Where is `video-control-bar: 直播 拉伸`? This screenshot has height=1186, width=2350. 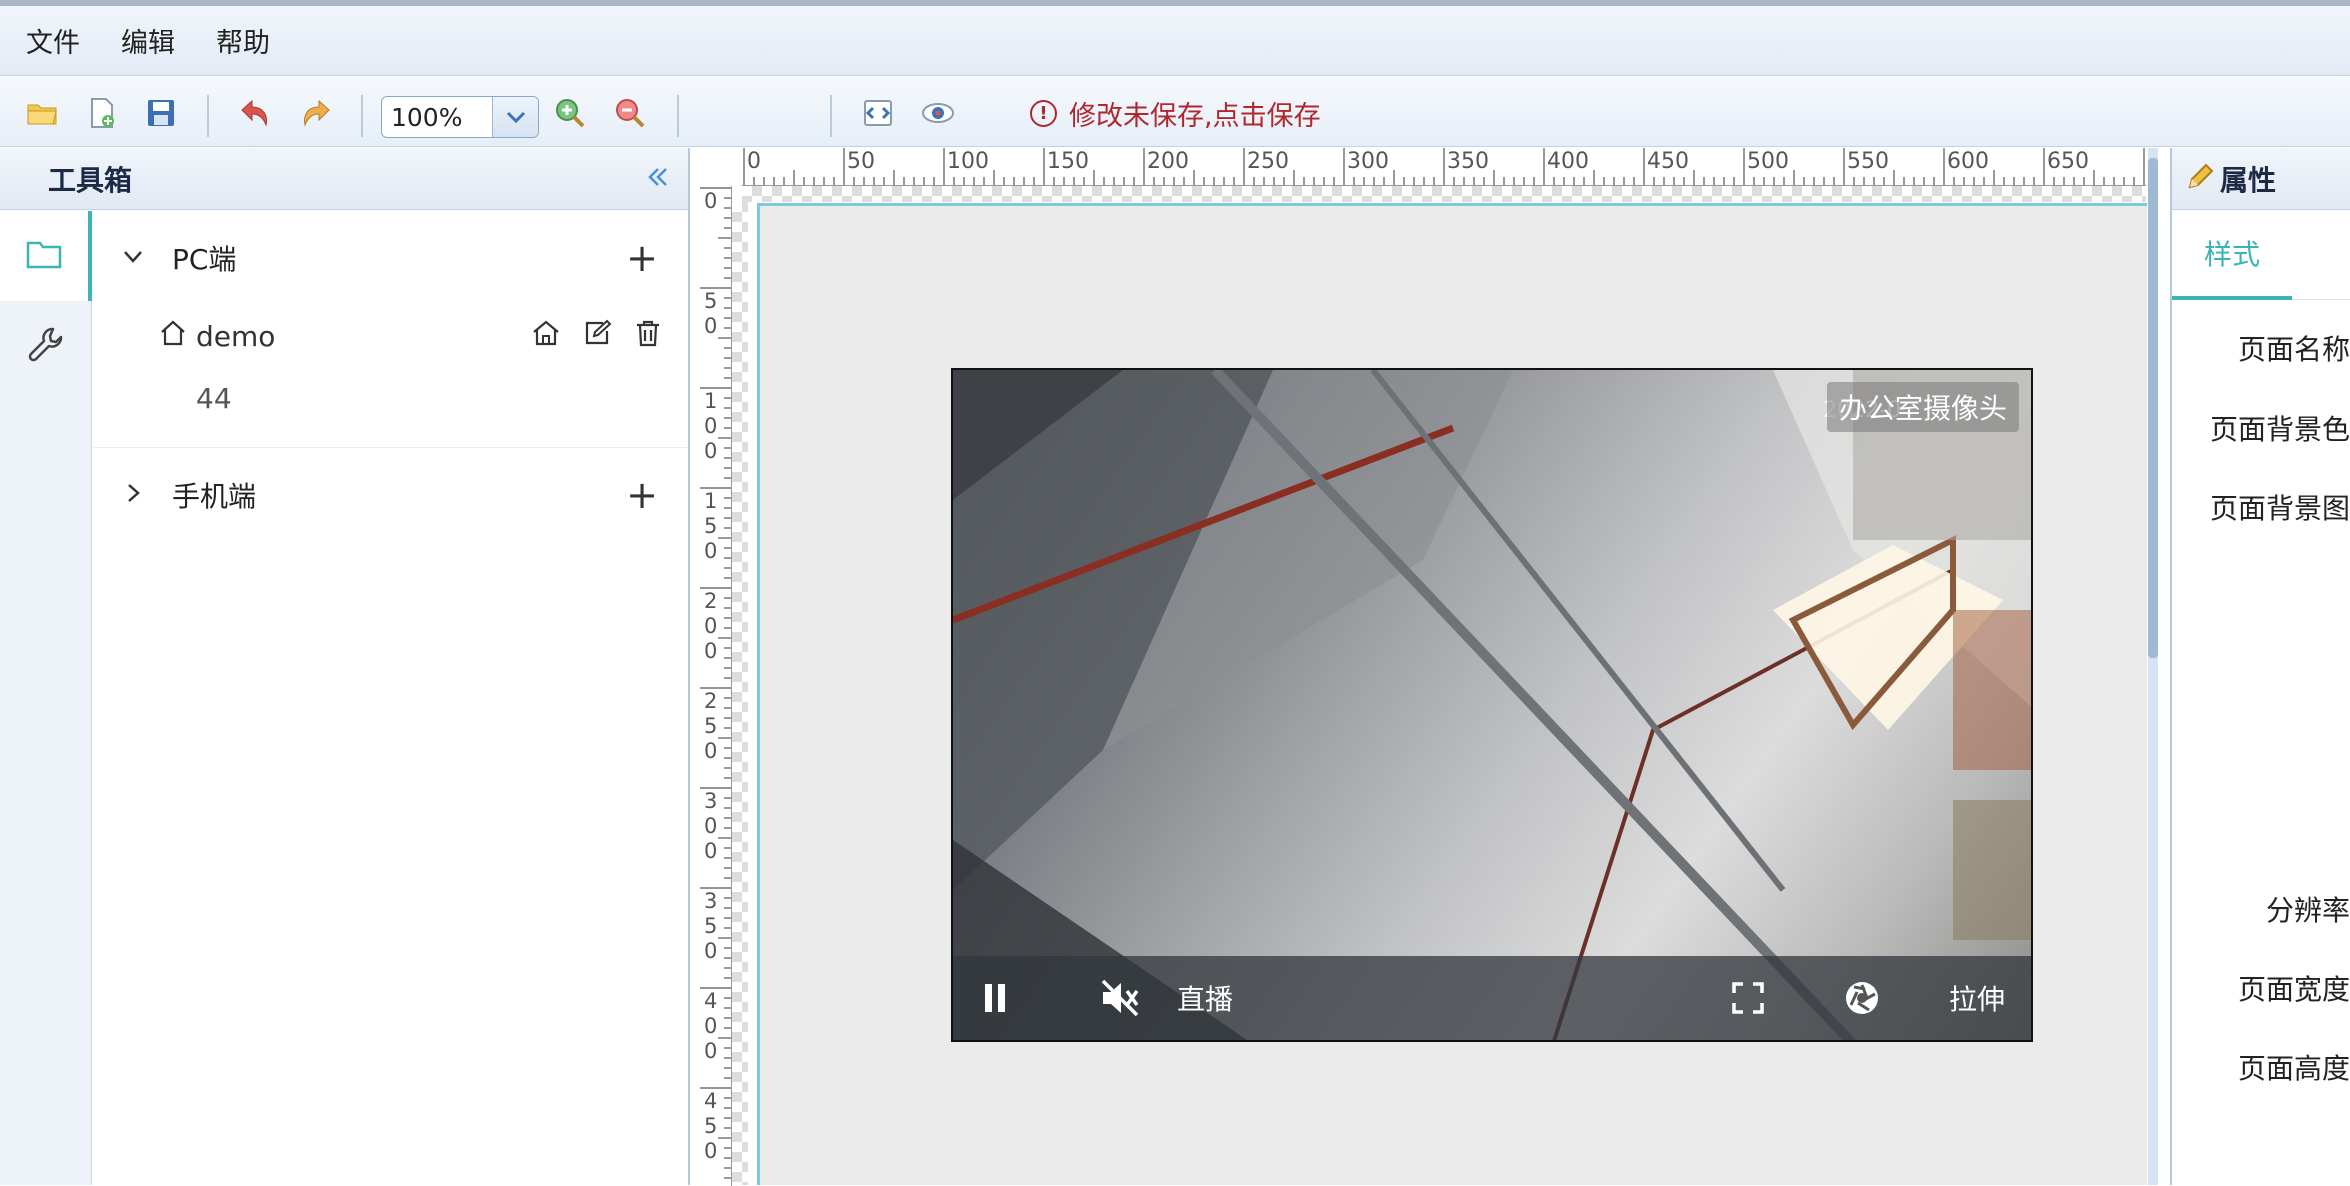
video-control-bar: 直播 拉伸 is located at coordinates (1492, 998).